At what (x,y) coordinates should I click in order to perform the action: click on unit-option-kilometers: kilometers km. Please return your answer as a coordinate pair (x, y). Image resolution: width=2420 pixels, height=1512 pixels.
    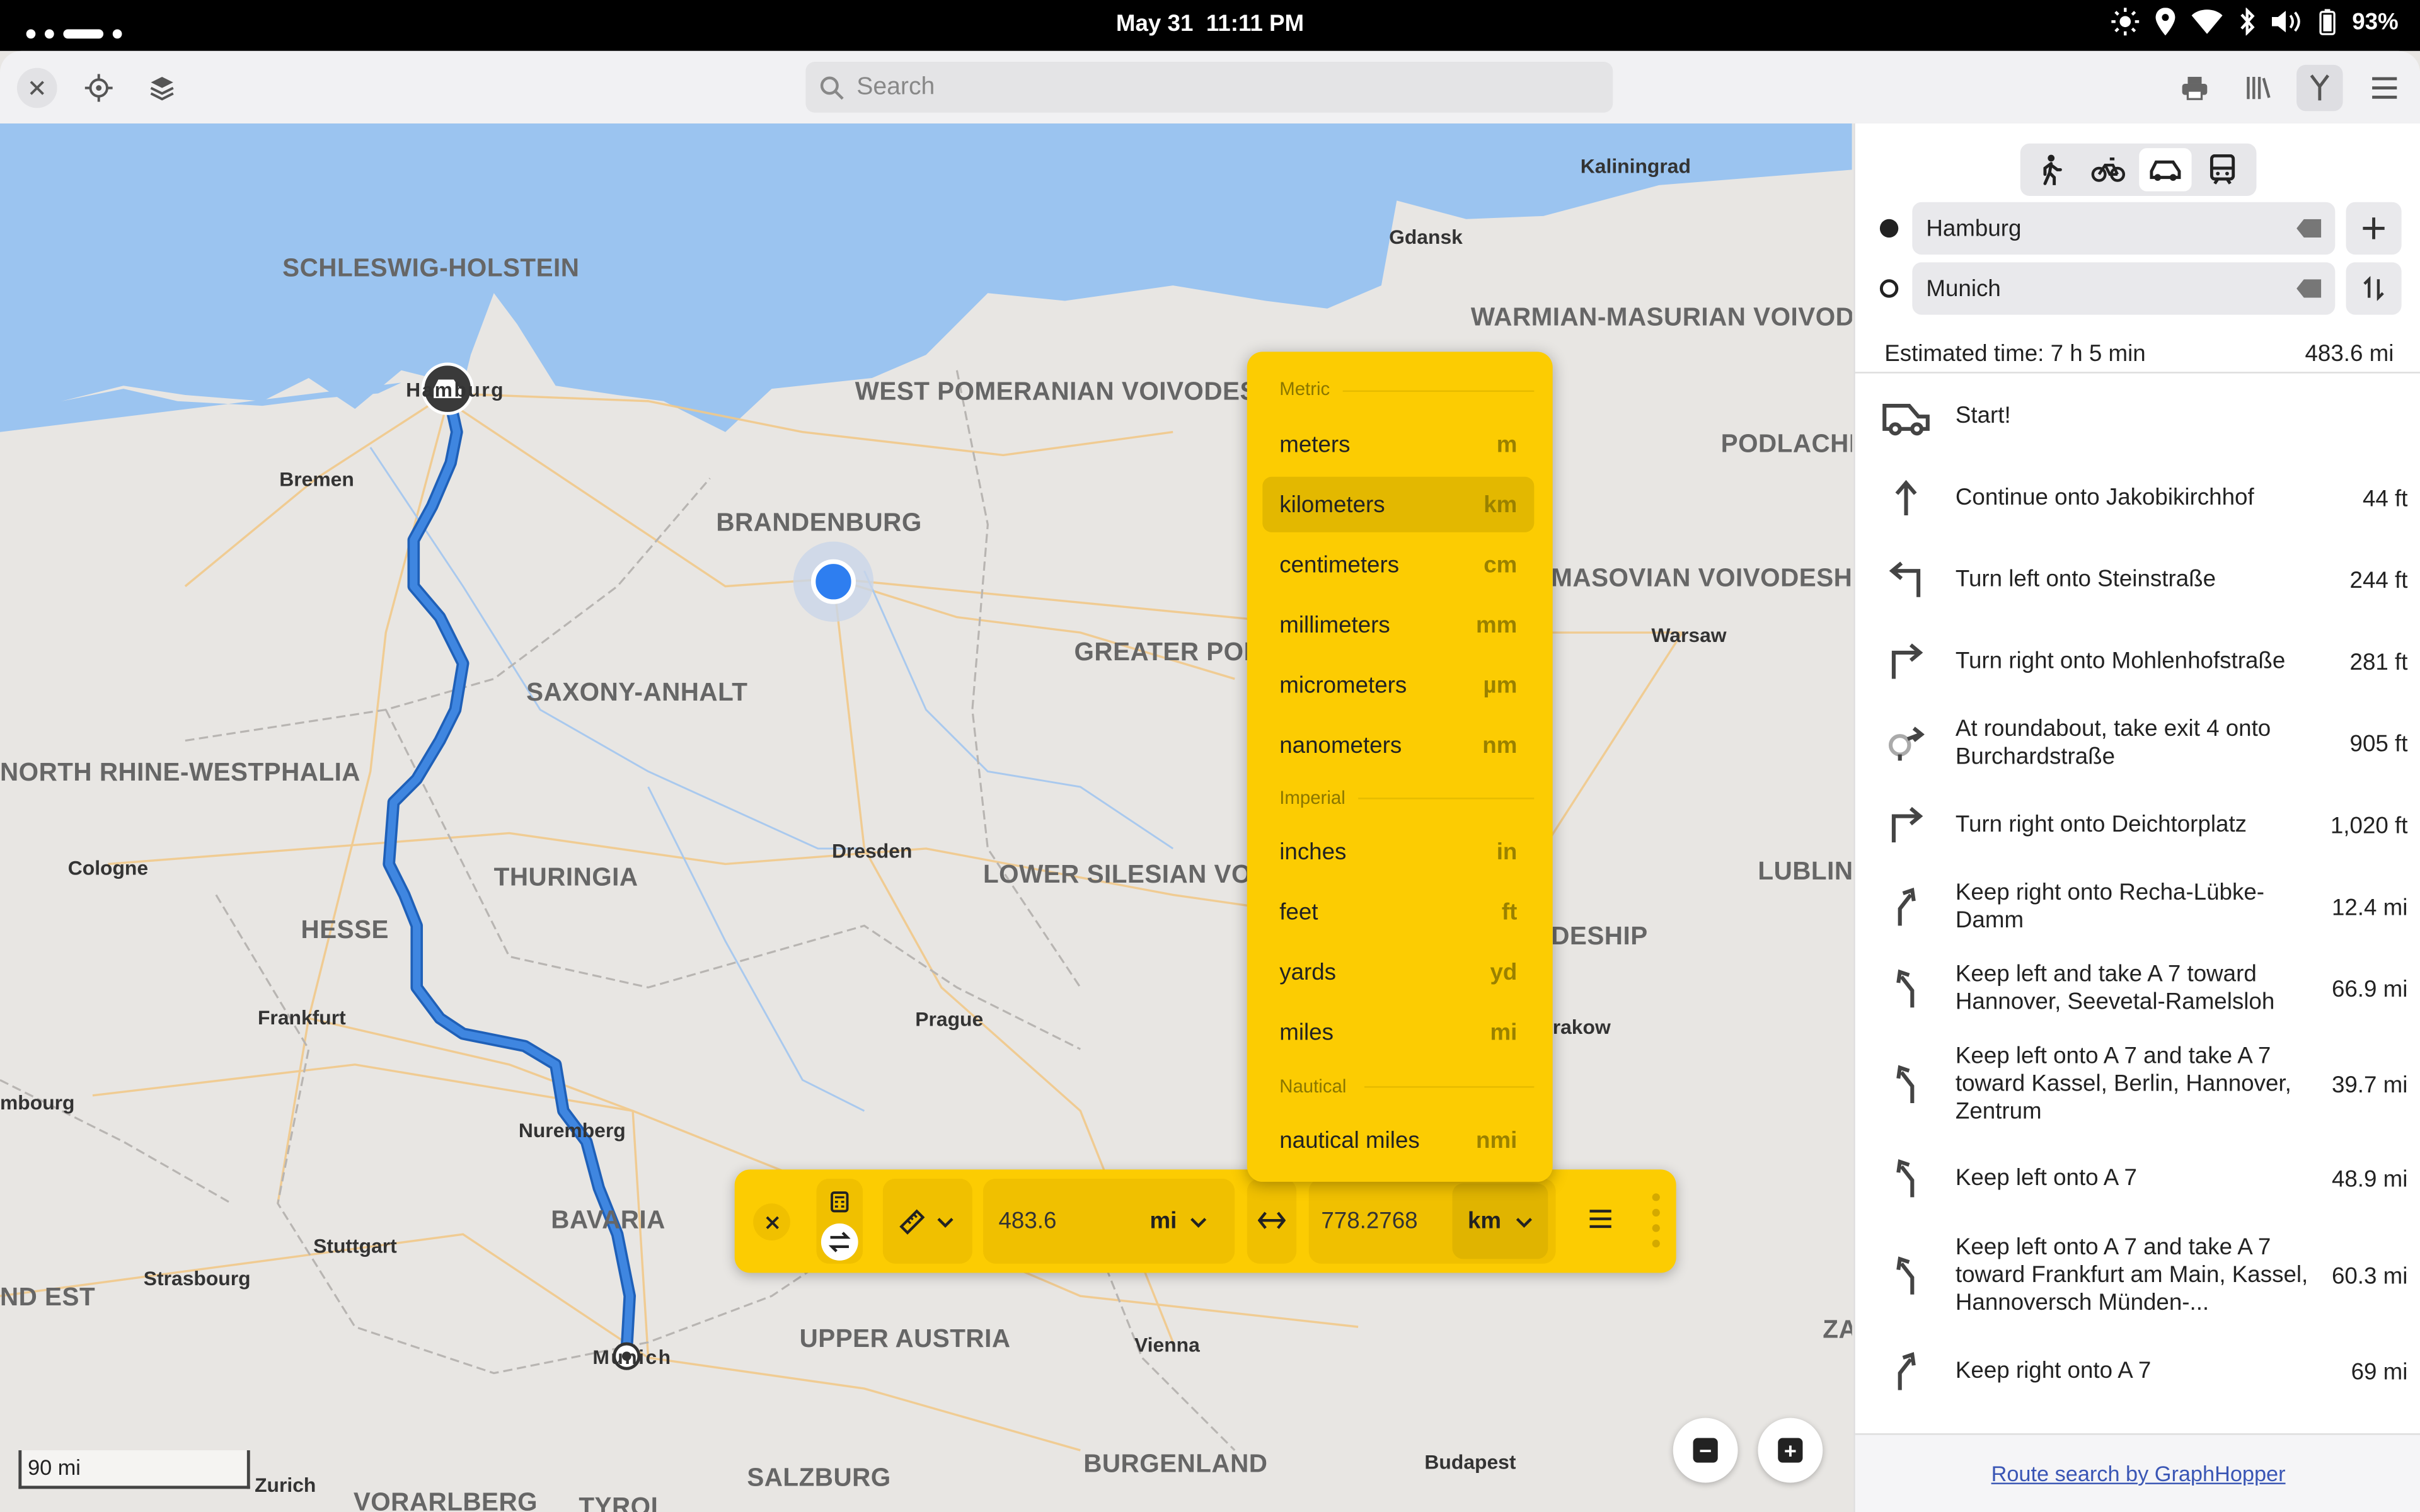
    Looking at the image, I should click on (1399, 504).